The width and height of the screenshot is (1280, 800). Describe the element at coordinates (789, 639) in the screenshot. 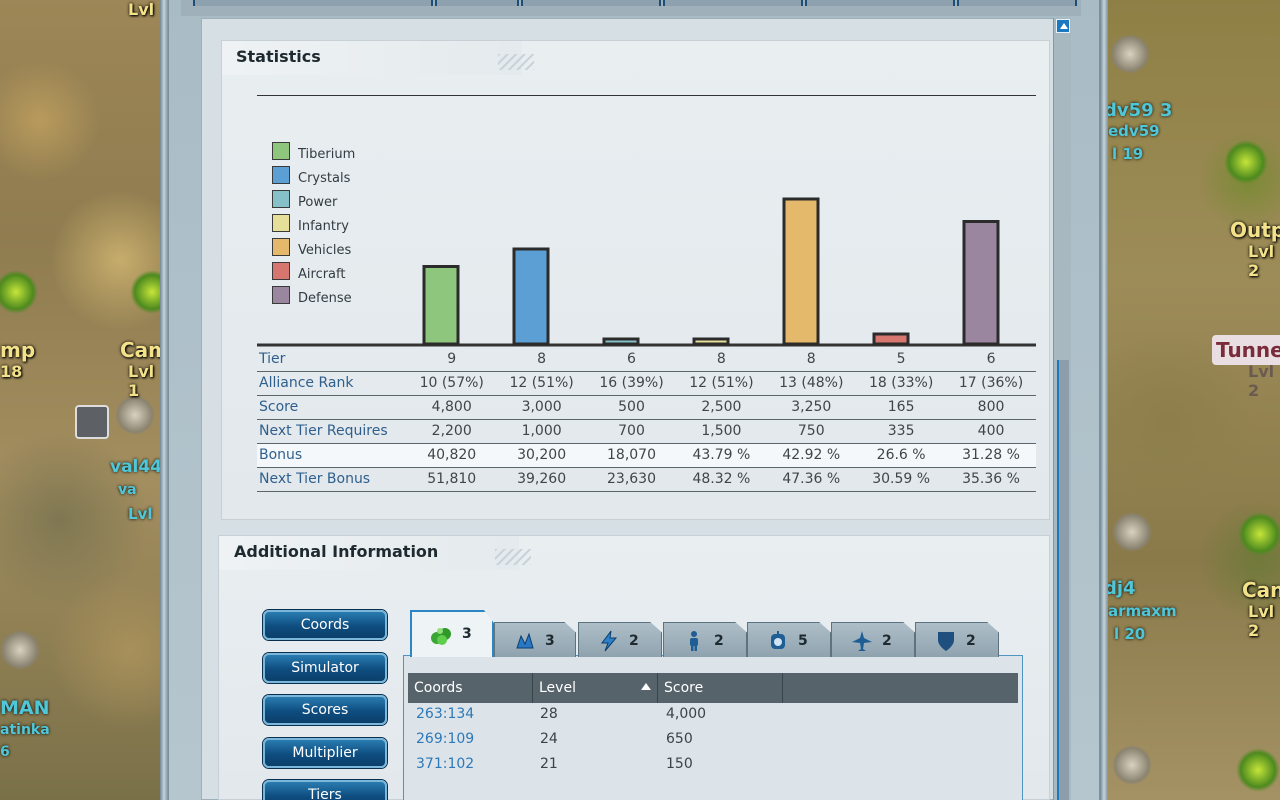

I see `tab-vehicles: 5` at that location.